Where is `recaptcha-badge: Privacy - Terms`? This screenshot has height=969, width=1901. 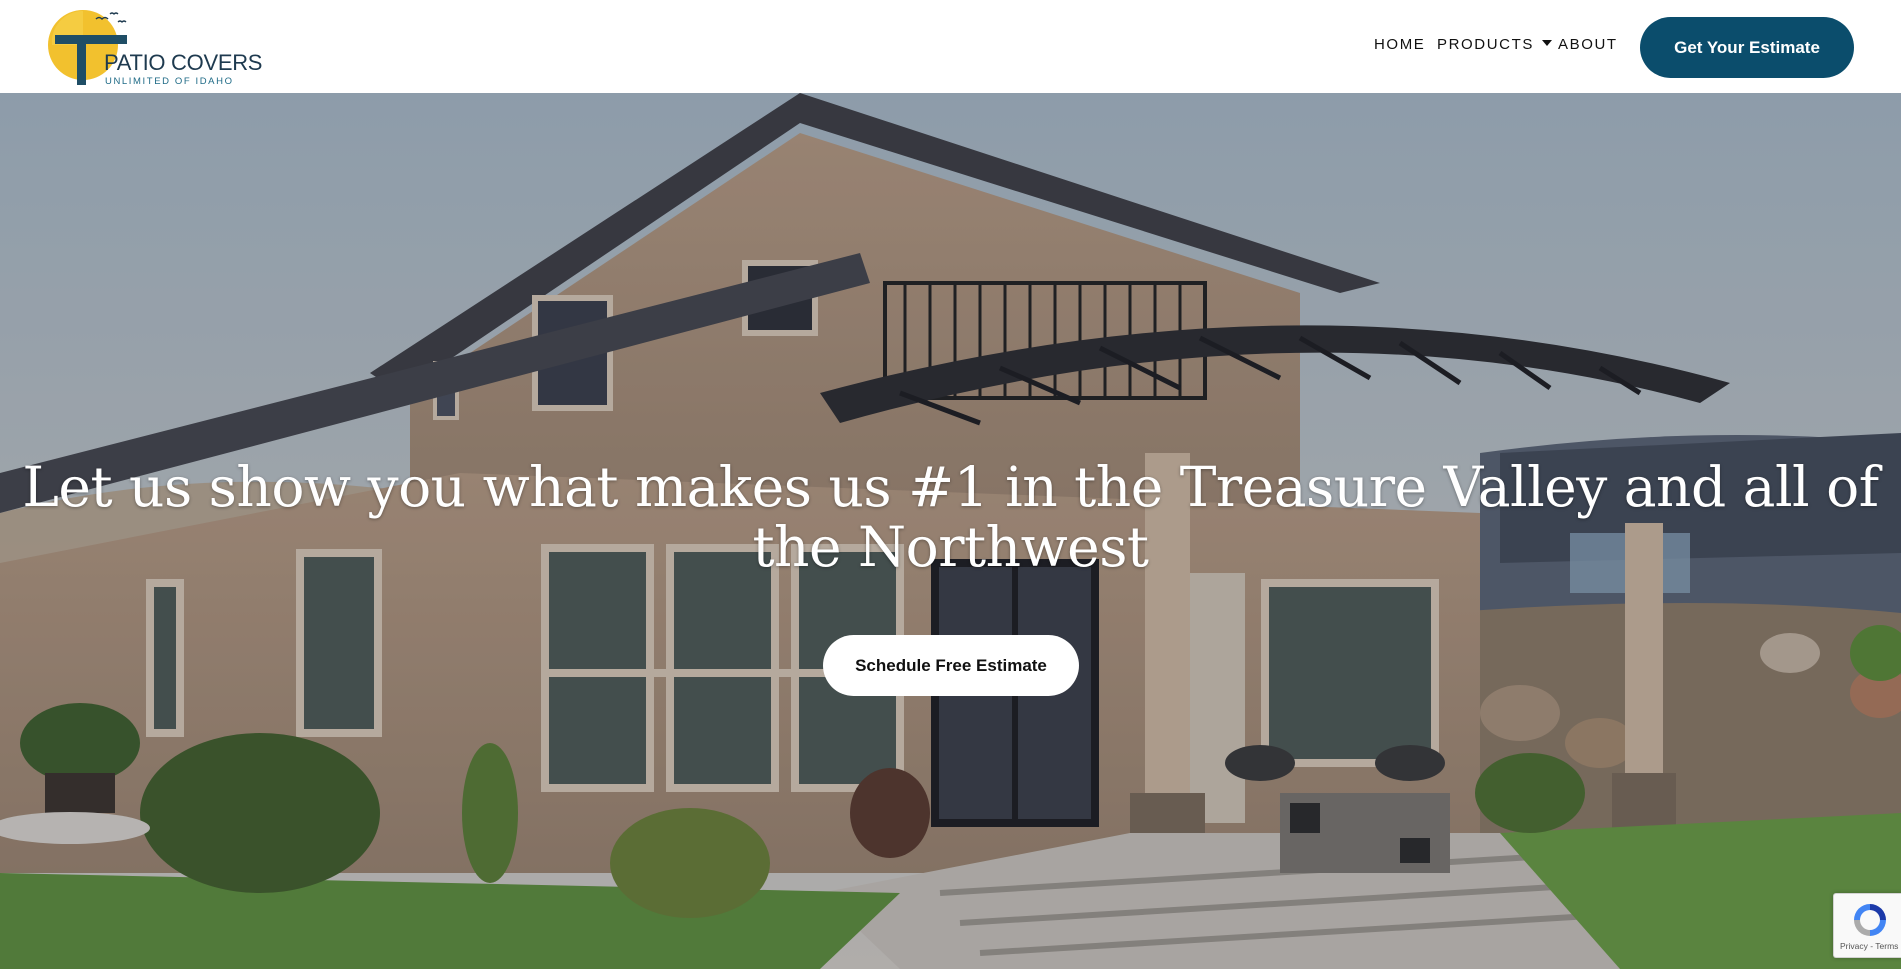
recaptcha-badge: Privacy - Terms is located at coordinates (1867, 925).